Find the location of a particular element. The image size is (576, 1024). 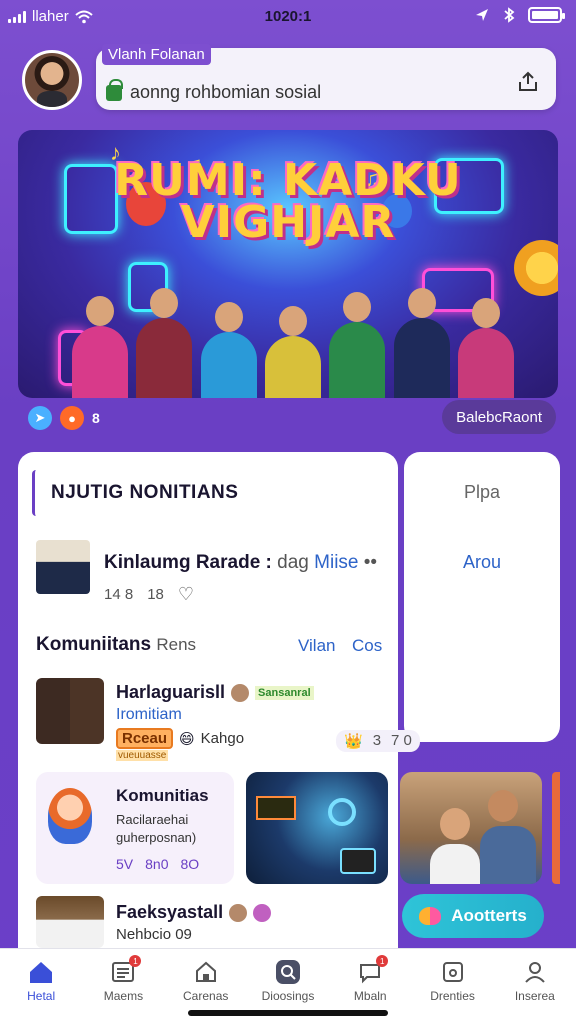

status-right is located at coordinates (519, 15).